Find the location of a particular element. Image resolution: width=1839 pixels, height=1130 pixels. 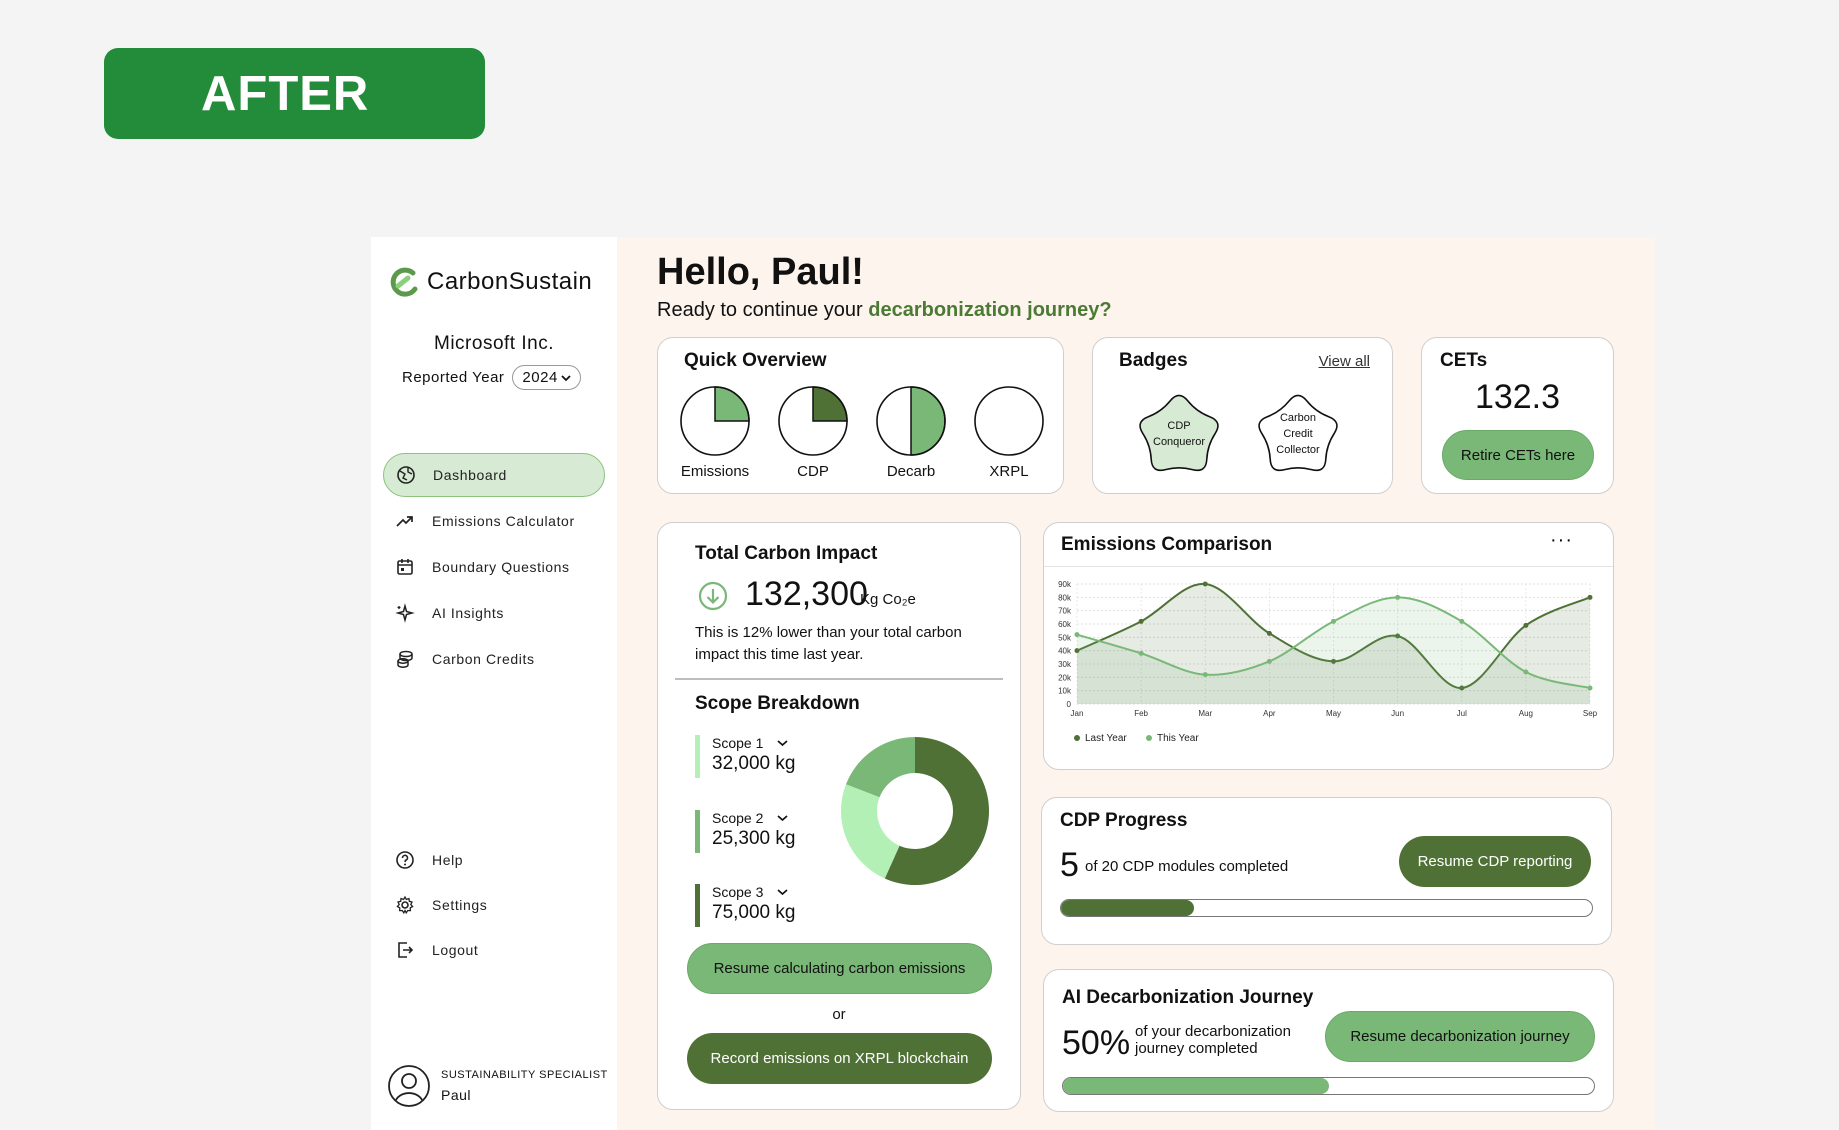

badge-line: Credit is located at coordinates (1298, 434).